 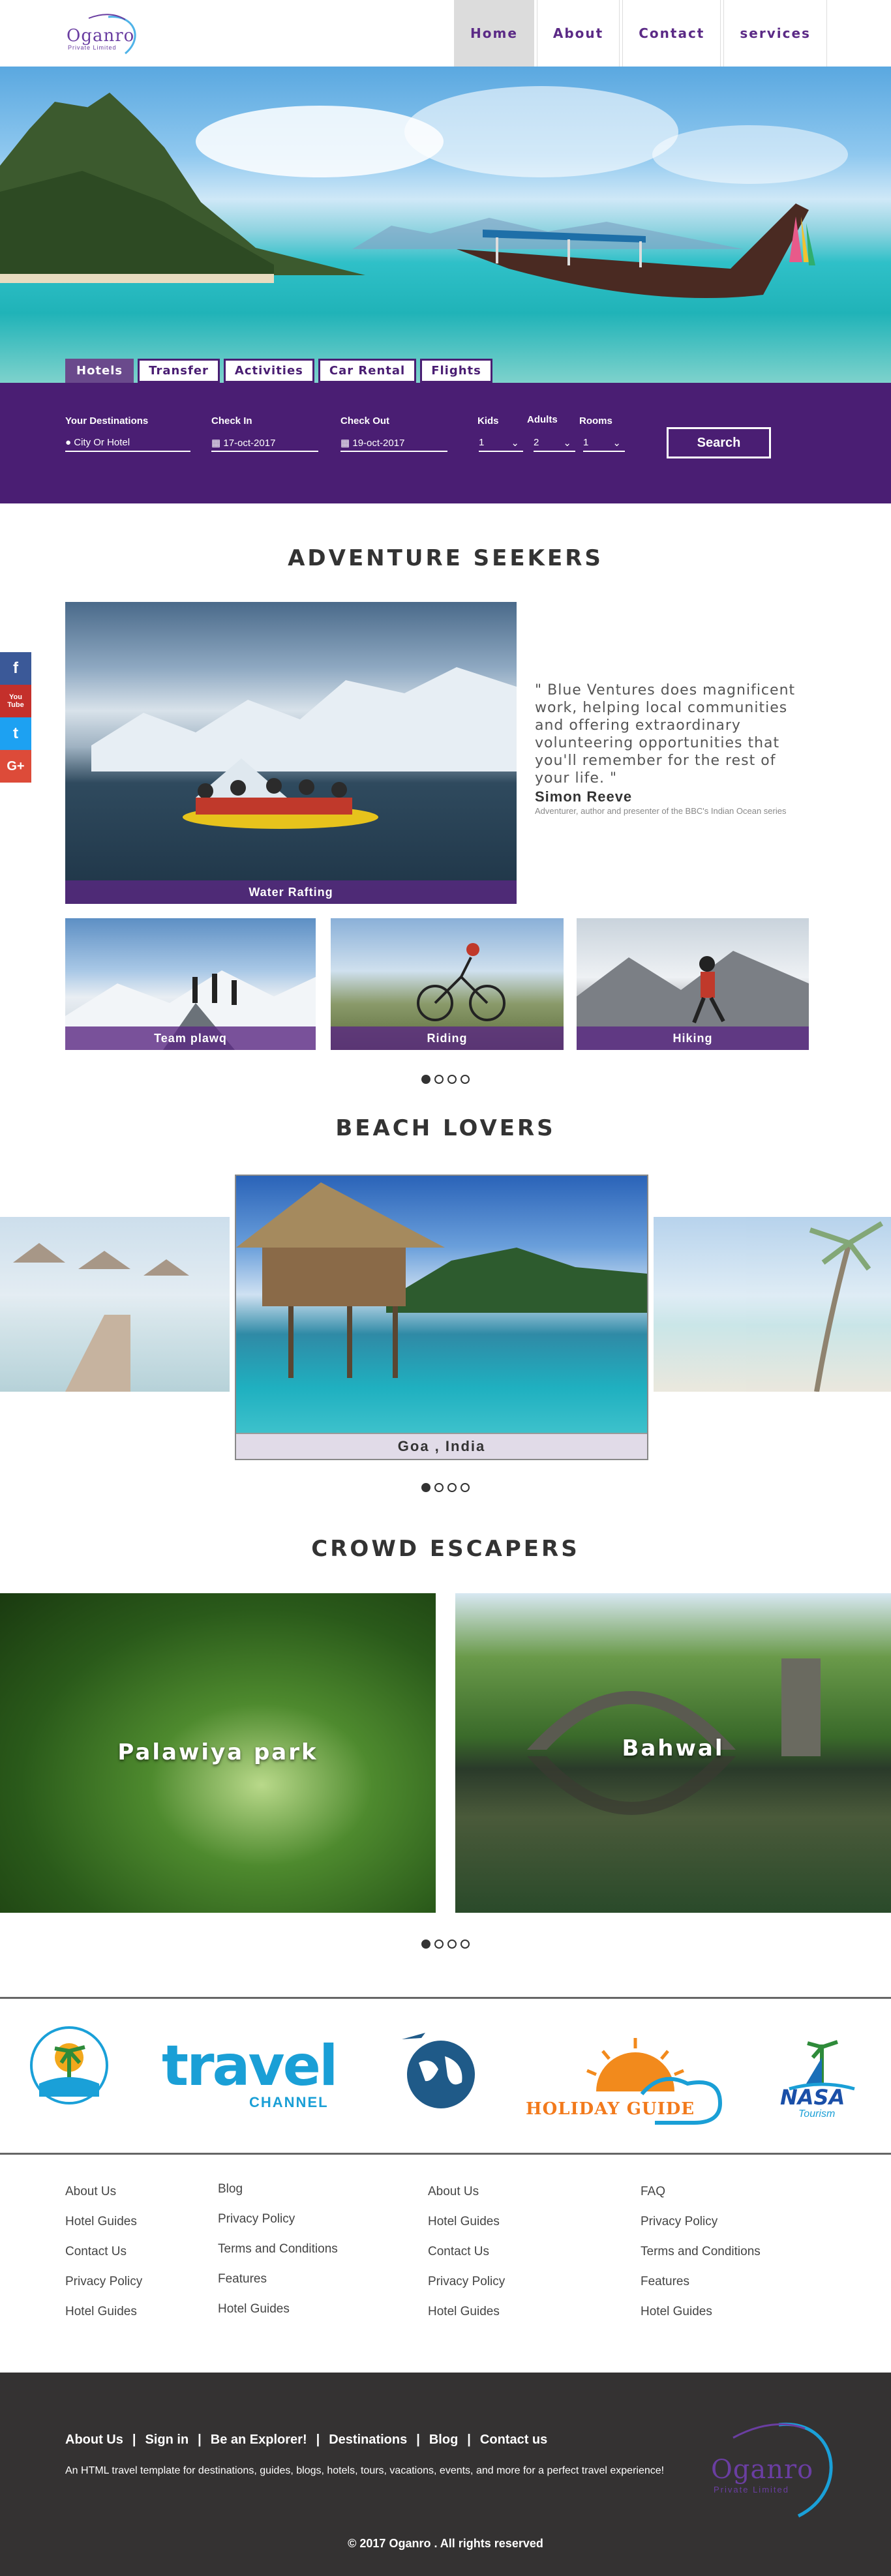 I want to click on location-pin-icon: ●, so click(x=68, y=442).